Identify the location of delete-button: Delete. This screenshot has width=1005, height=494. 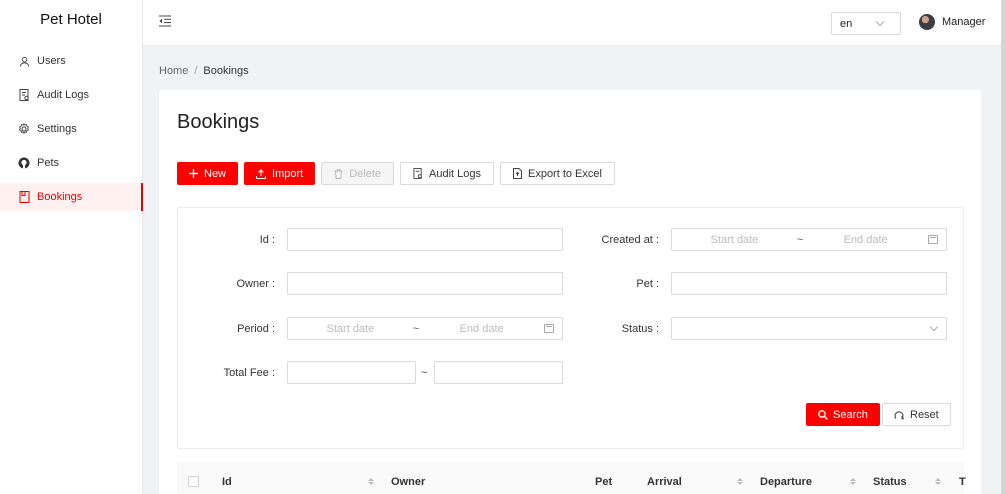
(357, 173).